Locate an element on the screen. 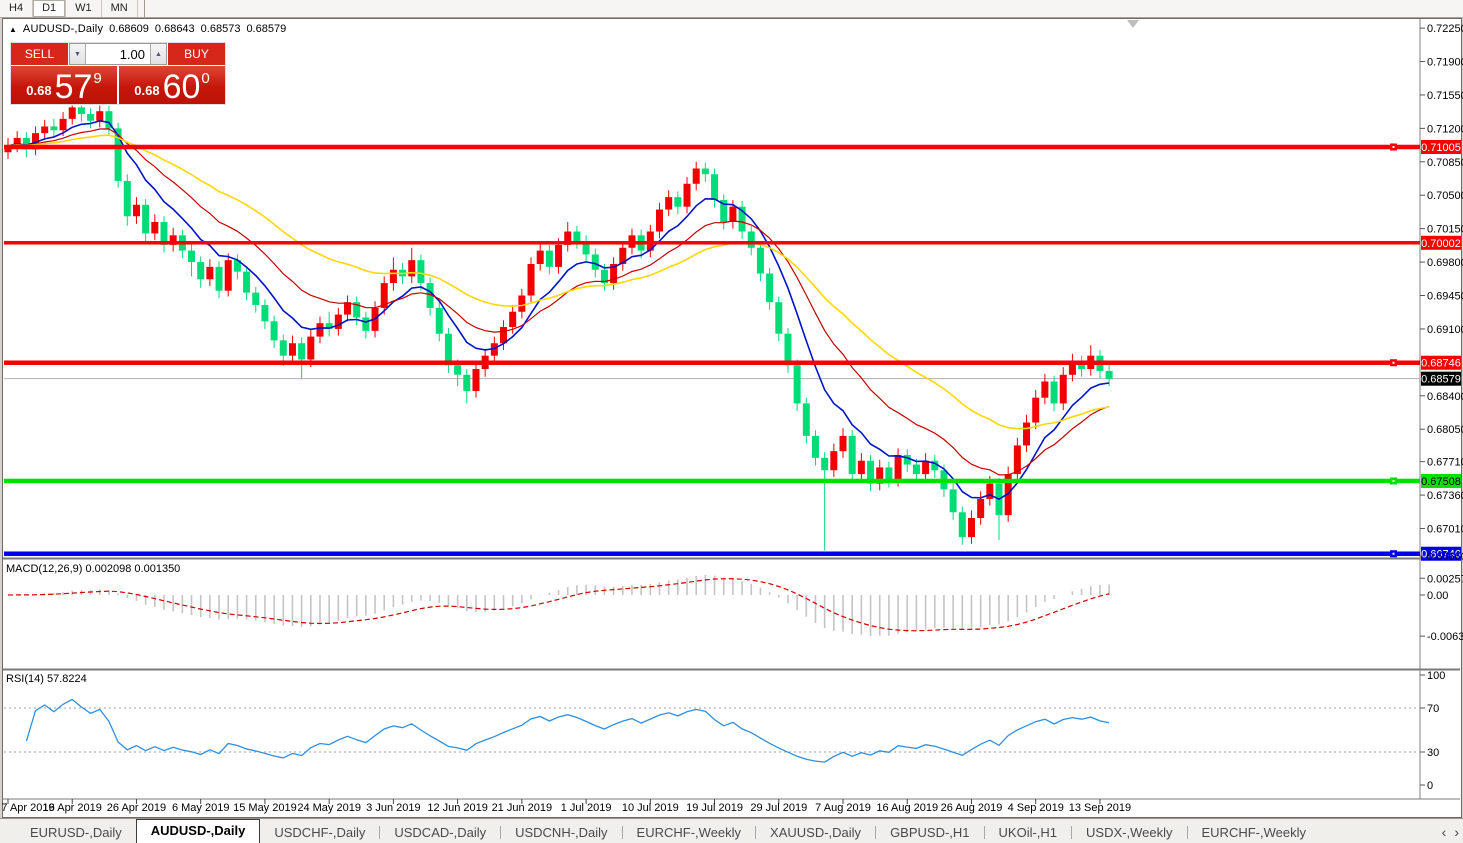 The image size is (1463, 843). symbol-tab-ukoil-h1: UKOil-,H1 is located at coordinates (1028, 832).